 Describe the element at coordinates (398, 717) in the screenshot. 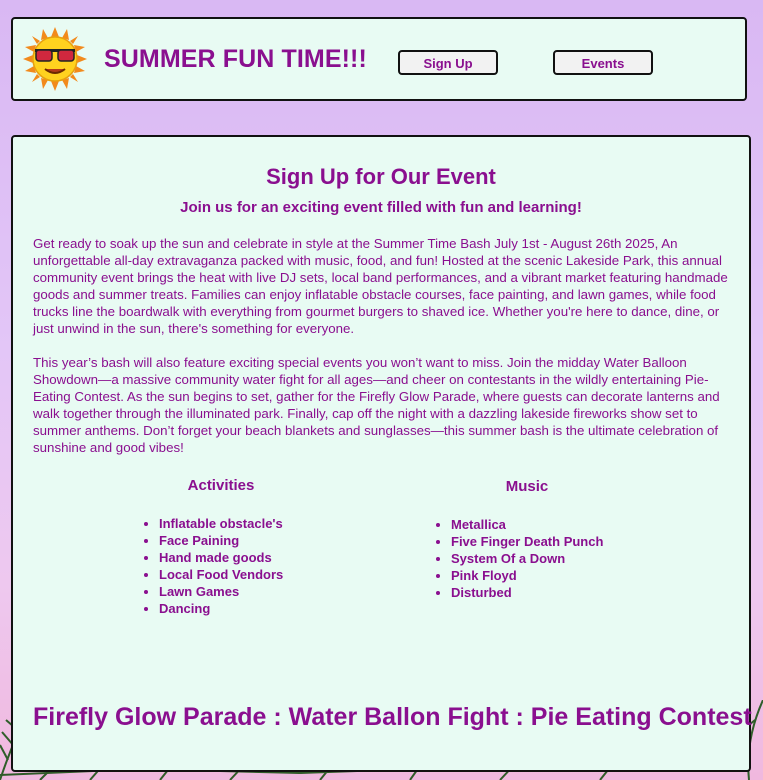

I see `featured-event: Water Ballon Fight` at that location.